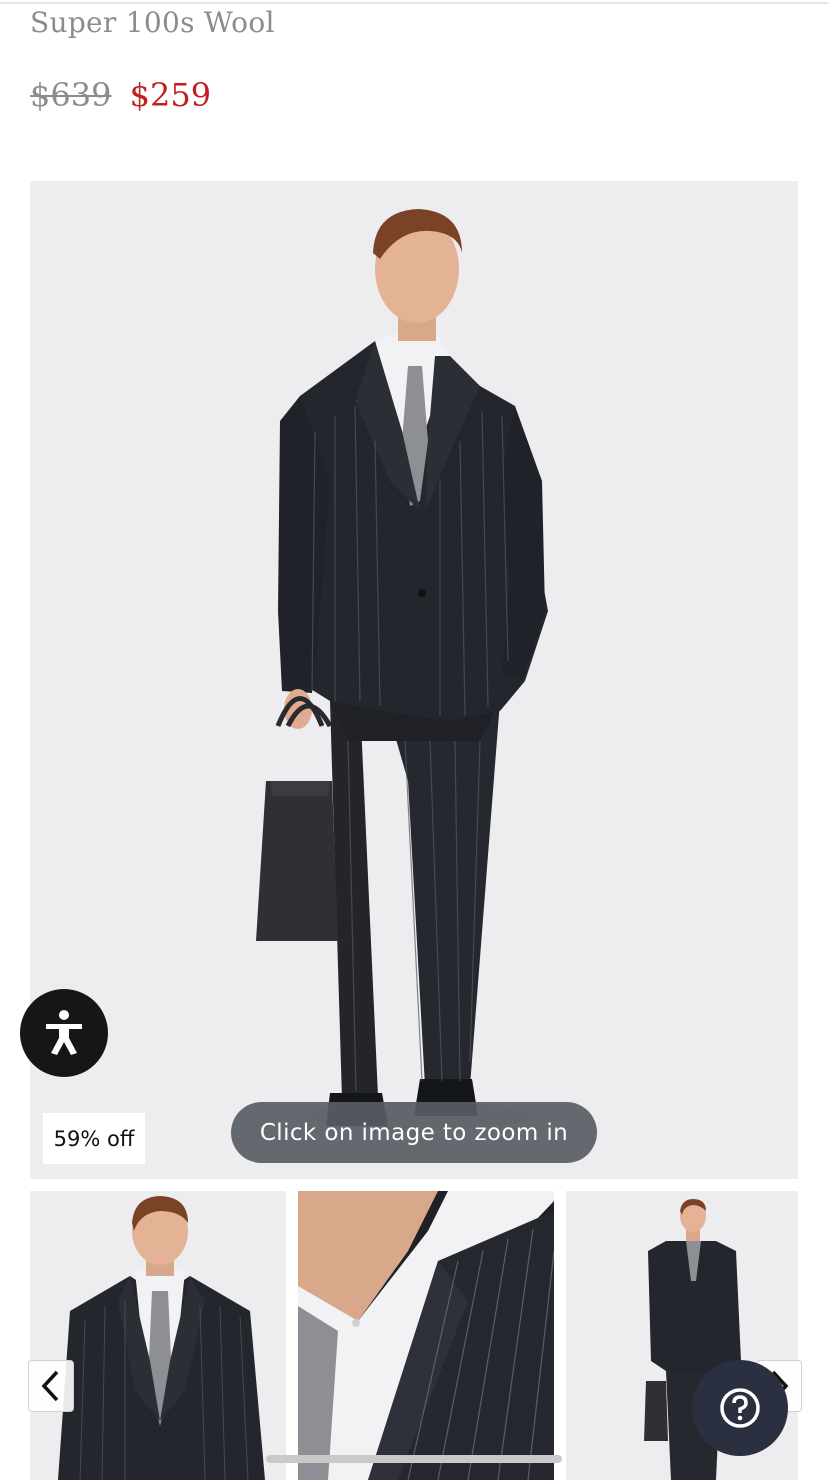 This screenshot has width=828, height=1480. What do you see at coordinates (414, 1132) in the screenshot?
I see `zoom-hint: Click on image to zoom in` at bounding box center [414, 1132].